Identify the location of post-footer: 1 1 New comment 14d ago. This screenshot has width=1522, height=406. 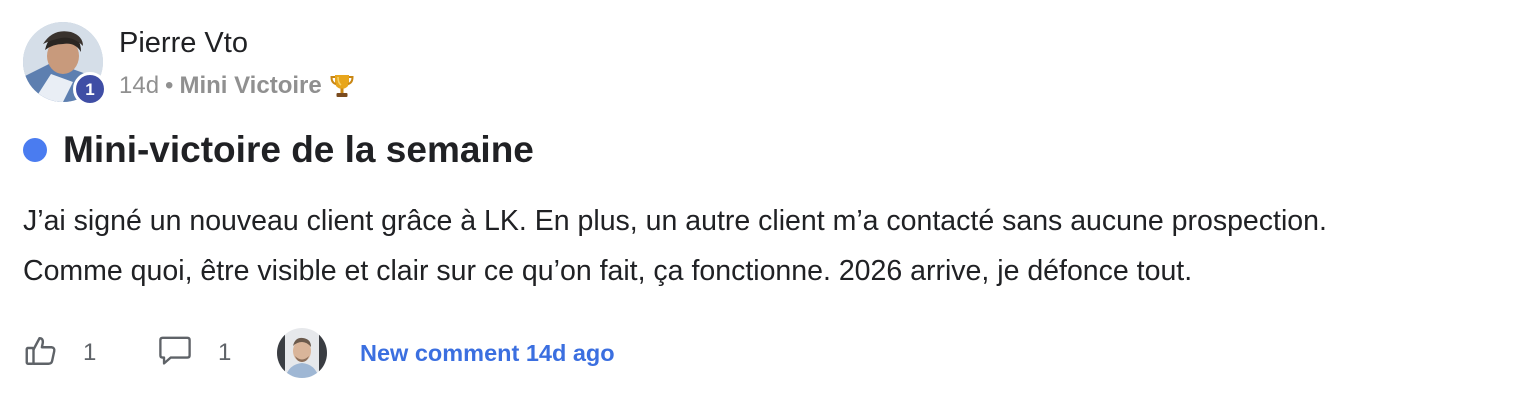
(319, 353).